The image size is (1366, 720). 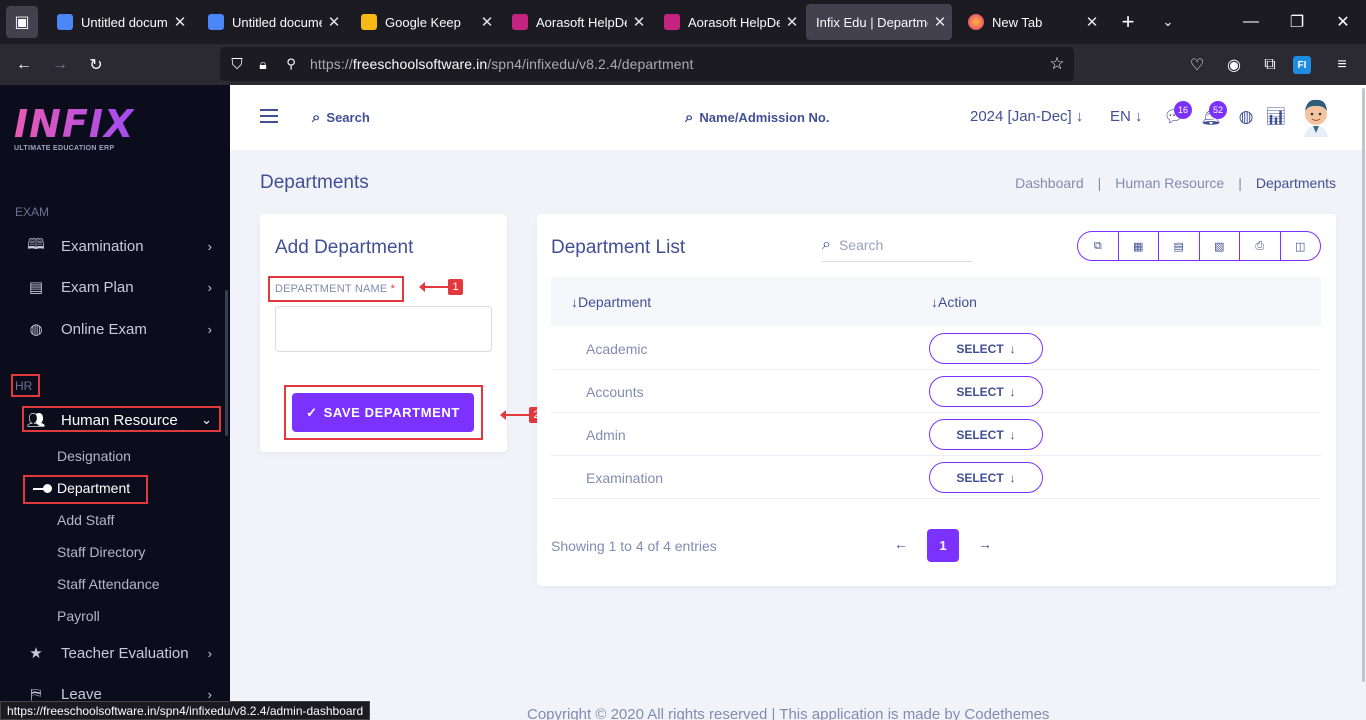 What do you see at coordinates (1128, 22) in the screenshot?
I see `new-tab-icon: +` at bounding box center [1128, 22].